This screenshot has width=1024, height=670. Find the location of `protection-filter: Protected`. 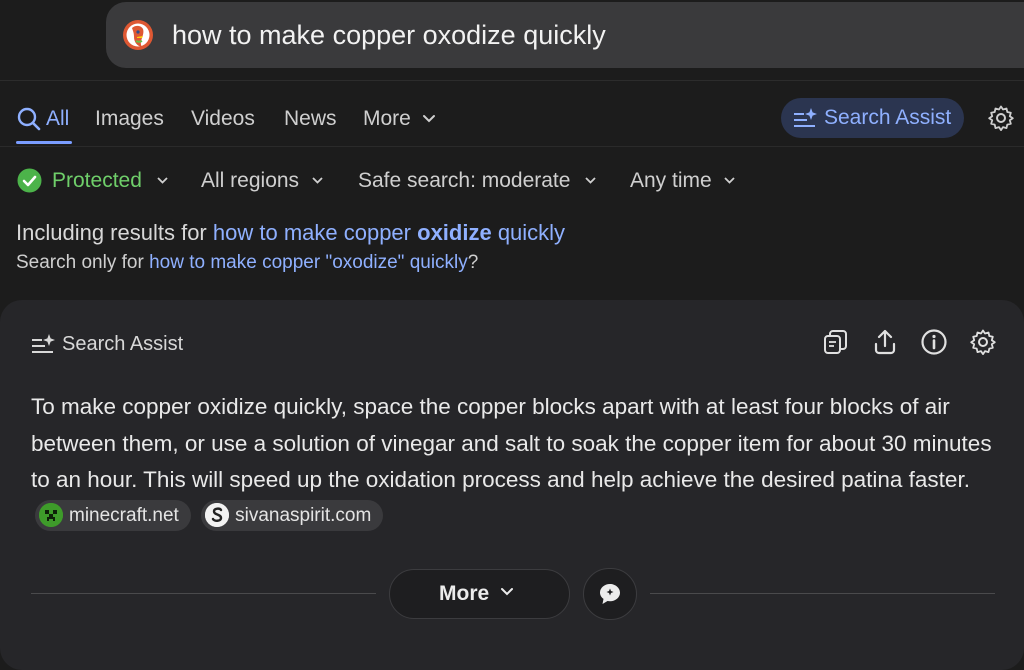

protection-filter: Protected is located at coordinates (97, 181).